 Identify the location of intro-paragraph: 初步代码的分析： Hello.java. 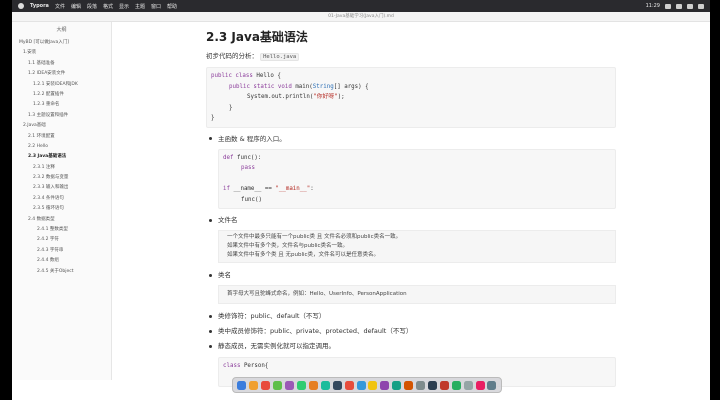
(411, 56).